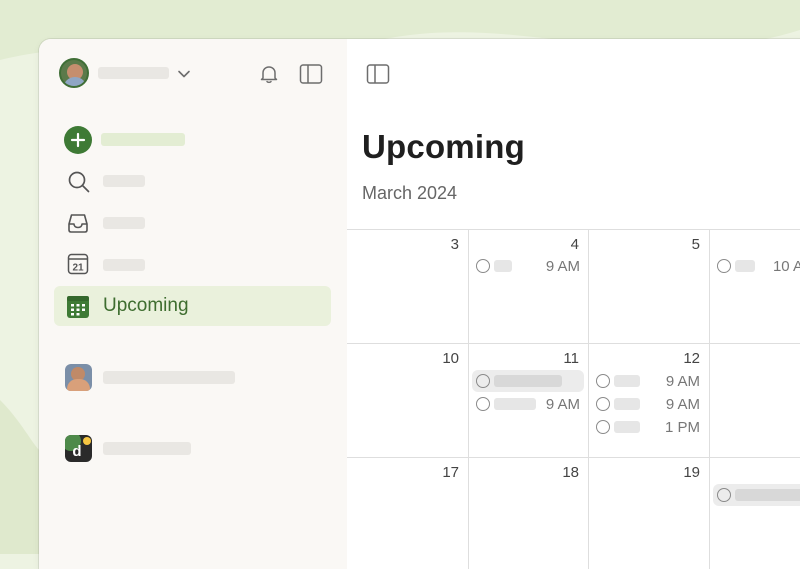  What do you see at coordinates (571, 358) in the screenshot?
I see `day-number: 11` at bounding box center [571, 358].